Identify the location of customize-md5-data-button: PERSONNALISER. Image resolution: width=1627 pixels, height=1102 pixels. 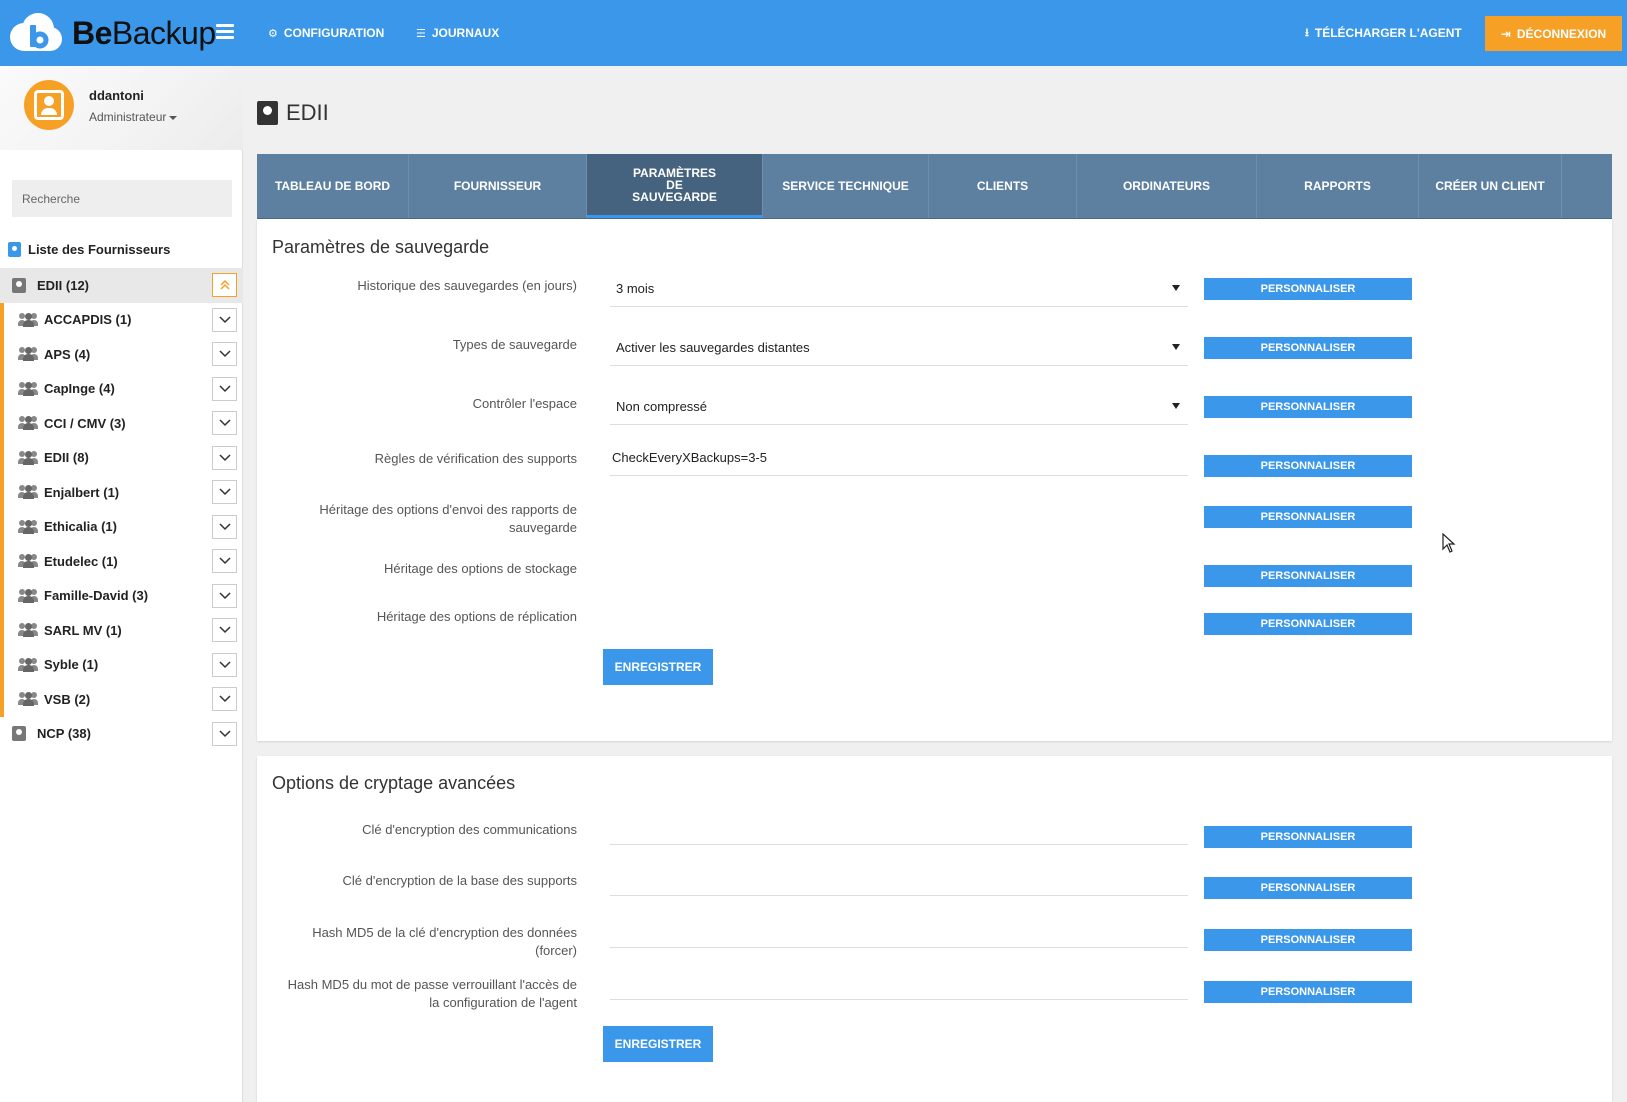
(1308, 940).